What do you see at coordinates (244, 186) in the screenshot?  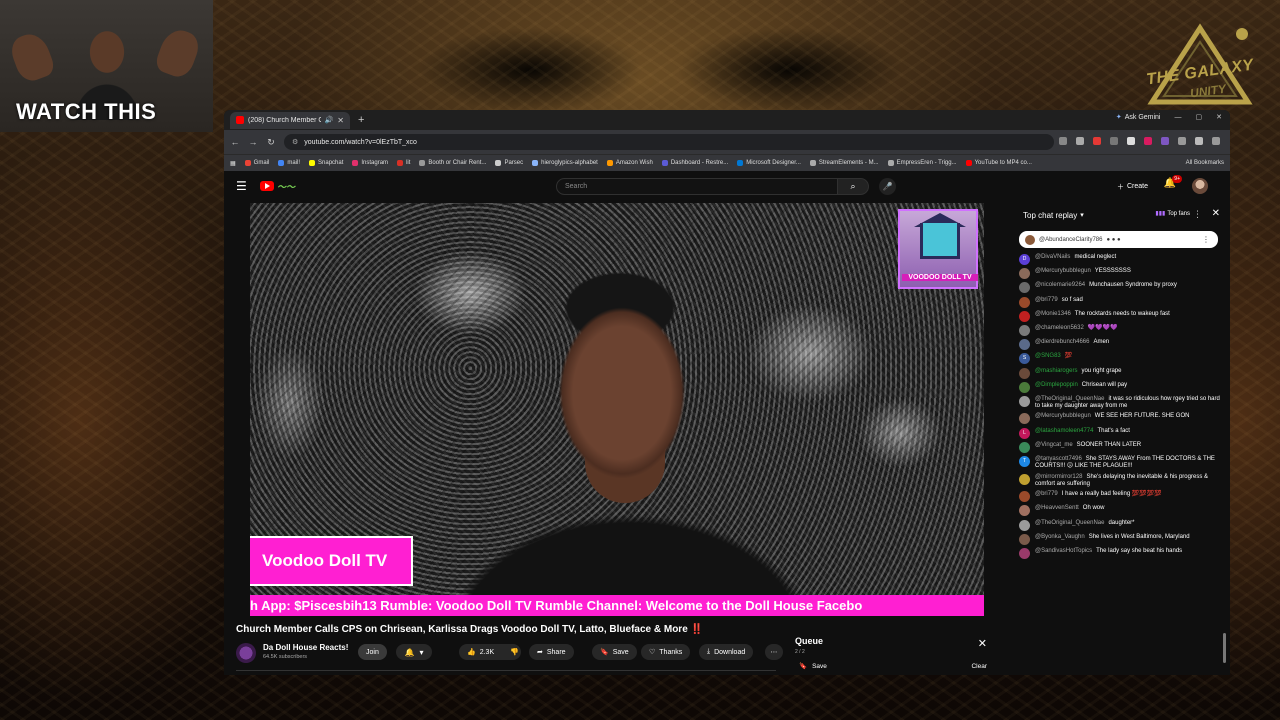 I see `hamburger-menu-icon: ☰` at bounding box center [244, 186].